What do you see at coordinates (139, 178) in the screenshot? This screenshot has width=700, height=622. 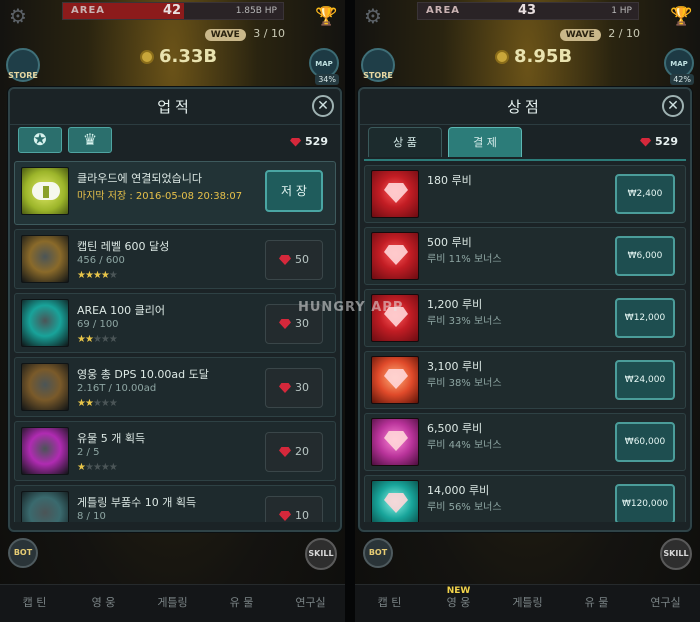 I see `cloud-status-title: 클라우드에 연결되었습니다` at bounding box center [139, 178].